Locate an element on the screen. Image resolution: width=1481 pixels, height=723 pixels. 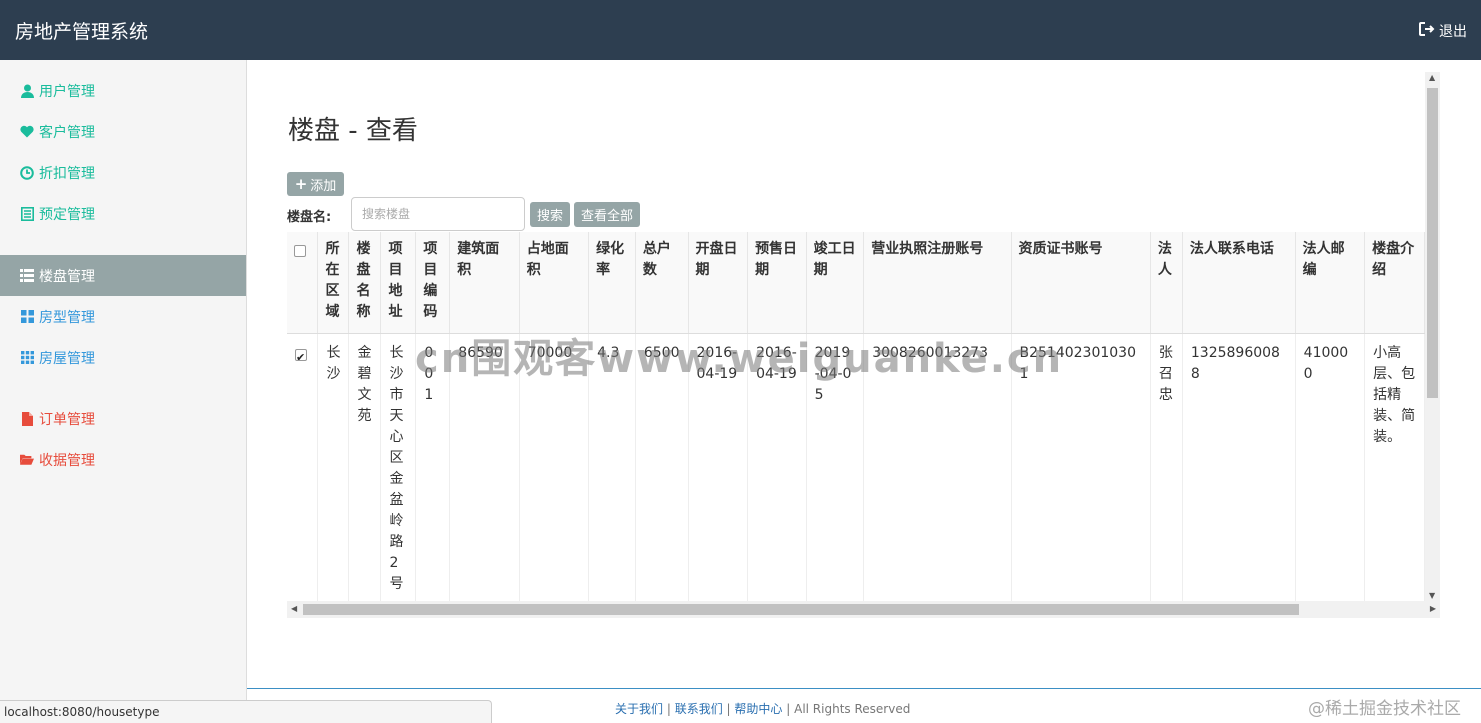
app-title: 房地产管理系统 is located at coordinates (82, 32).